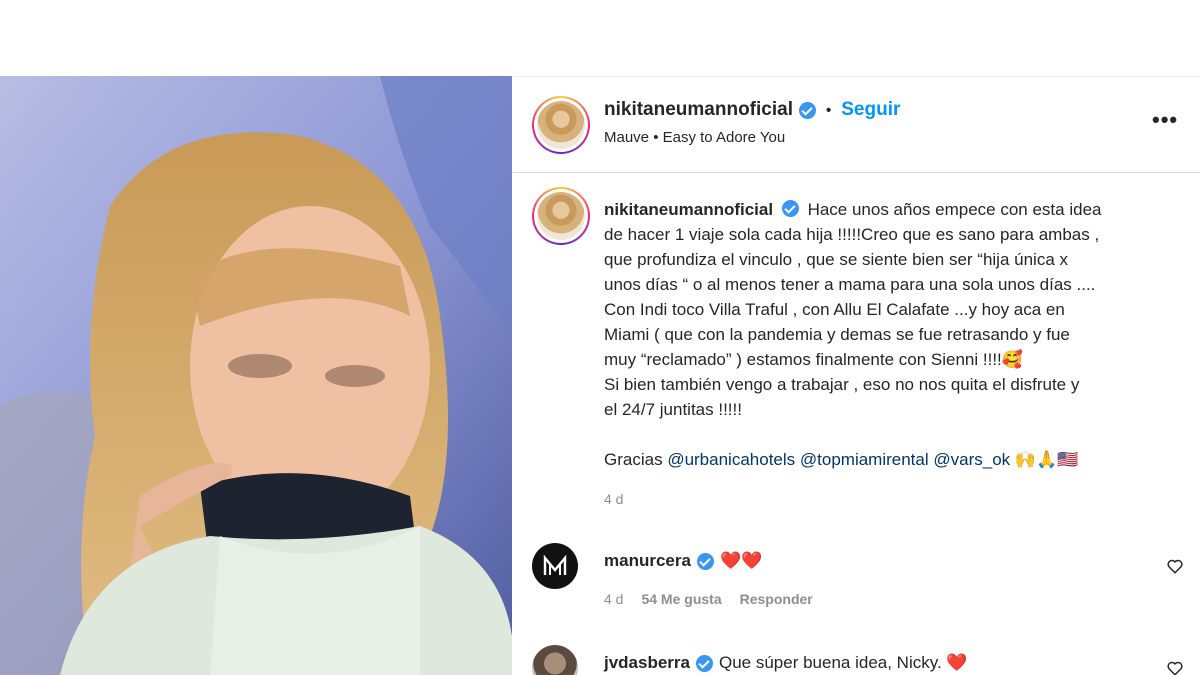 The image size is (1200, 675). I want to click on mention-topmiamirental: @topmiamirental, so click(864, 459).